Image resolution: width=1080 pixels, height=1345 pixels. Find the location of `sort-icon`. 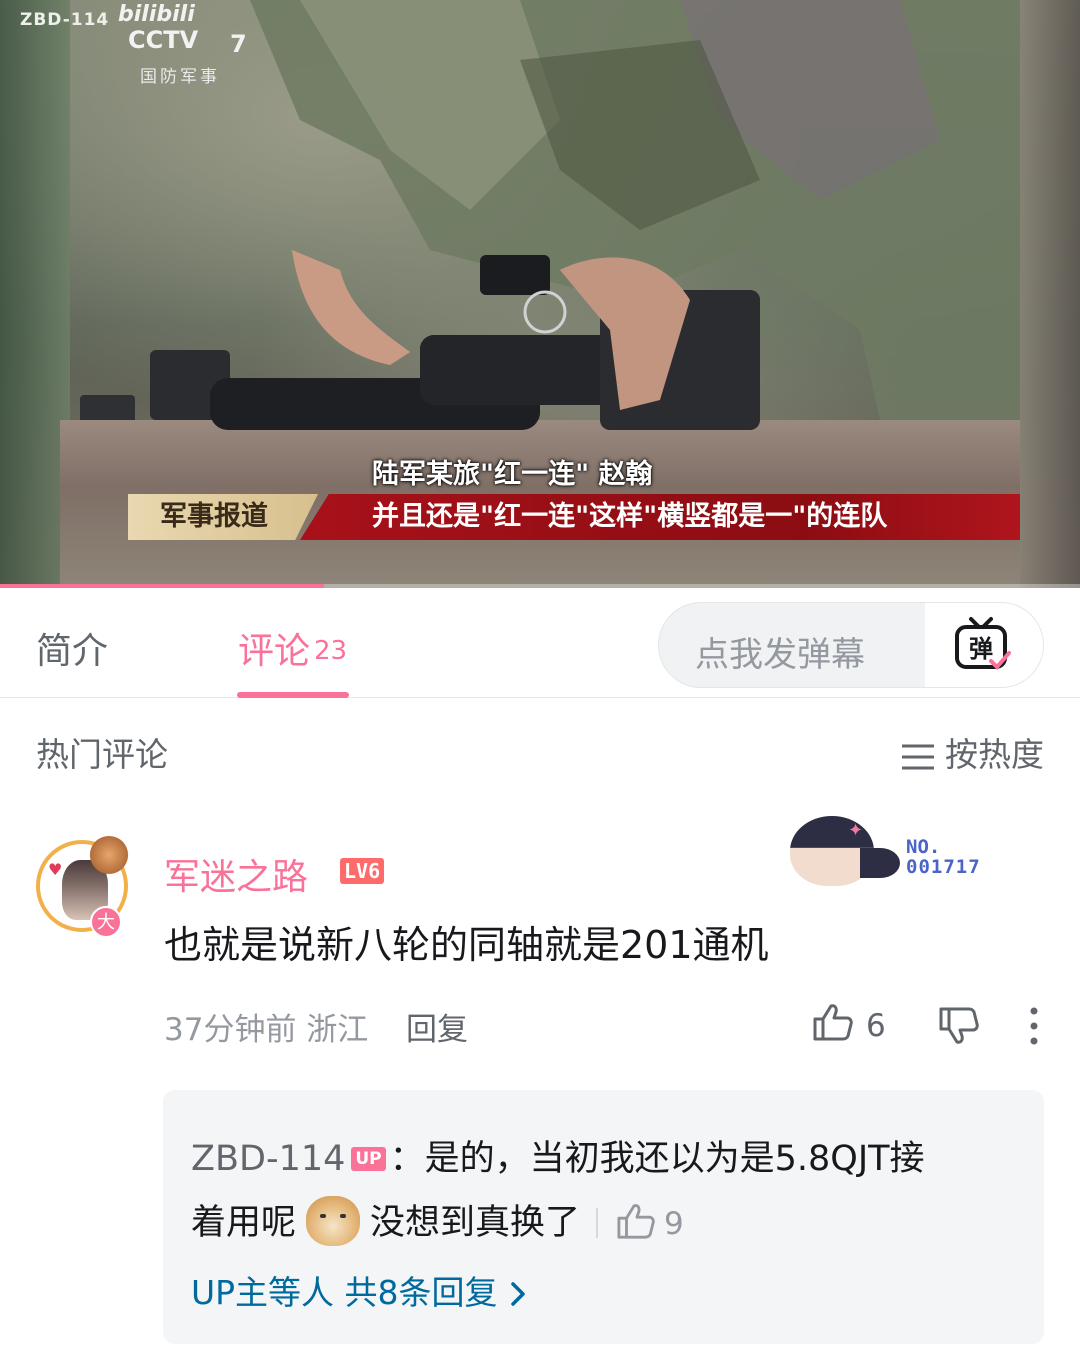

sort-icon is located at coordinates (918, 757).